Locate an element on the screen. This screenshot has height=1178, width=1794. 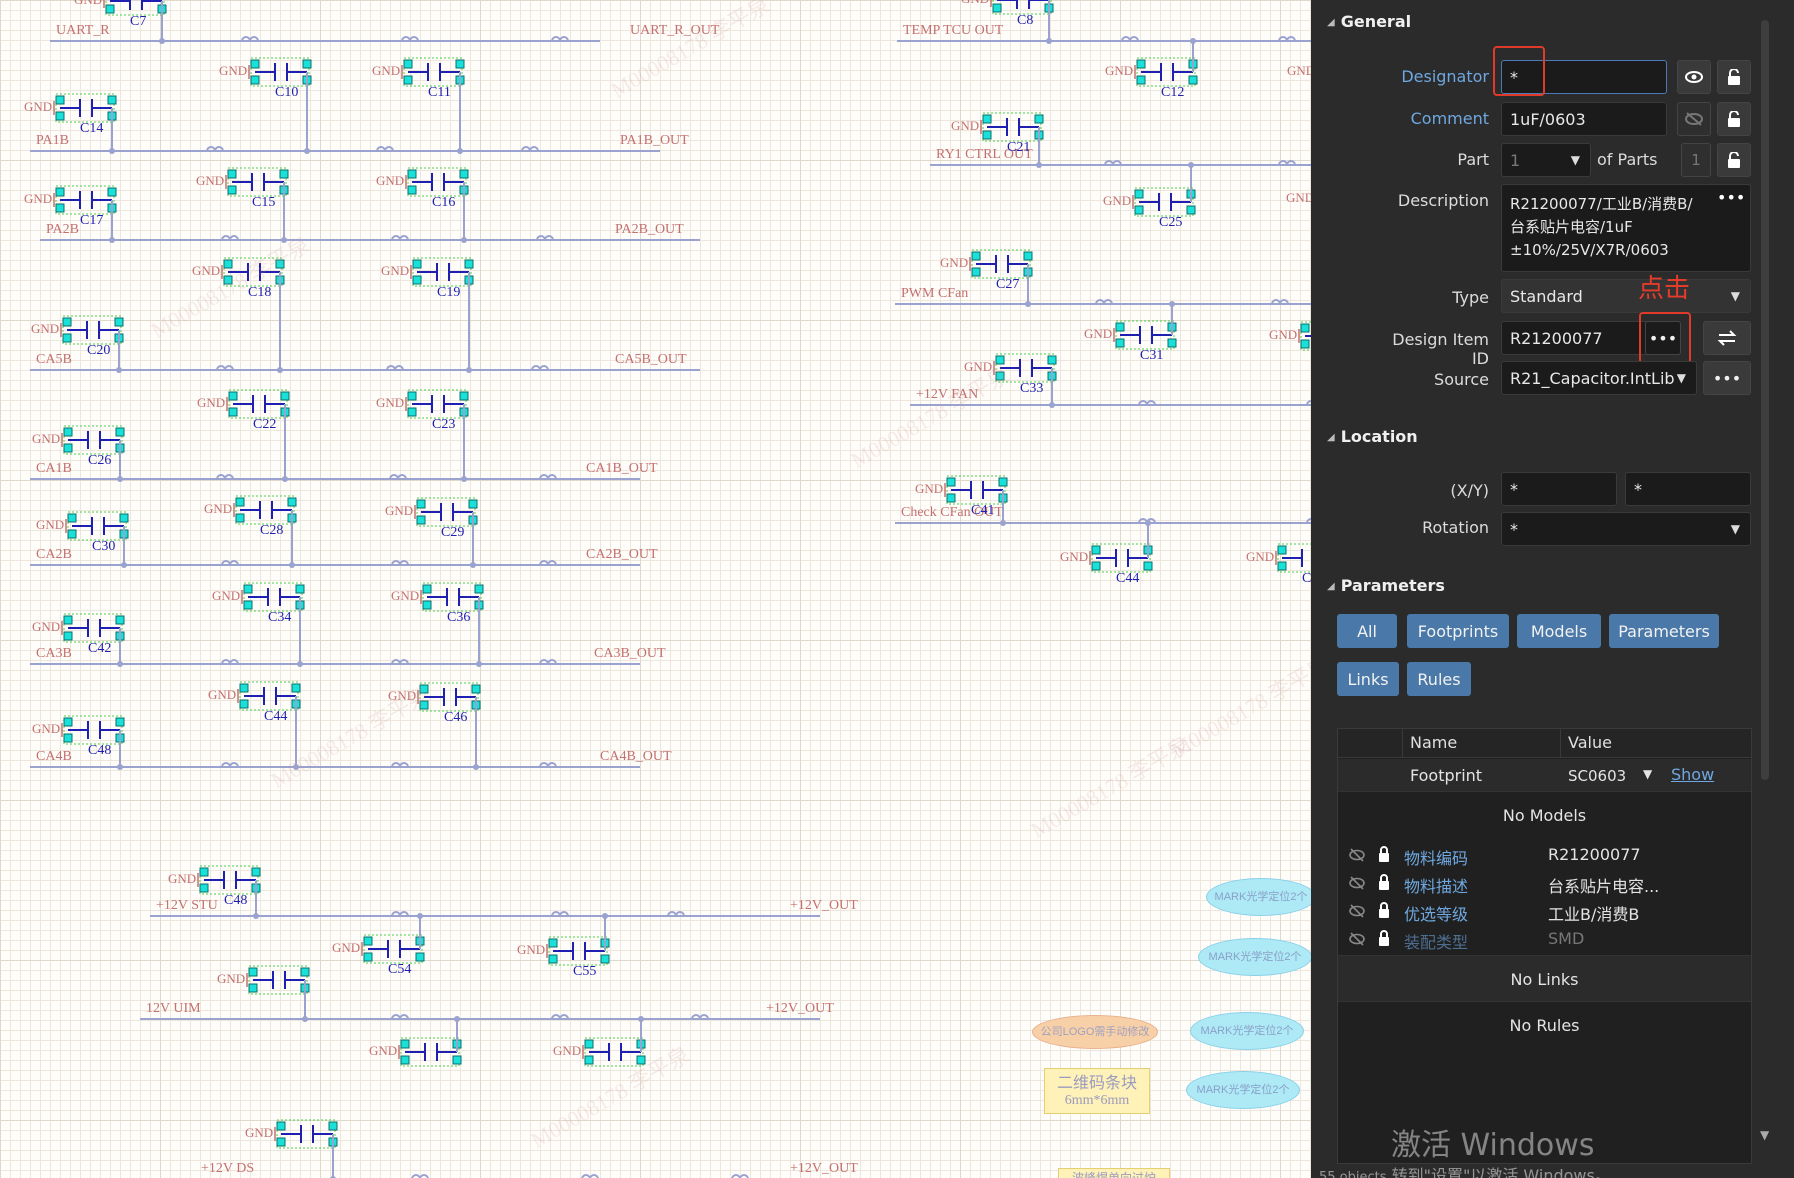
qr-code-block: 二维码条块 6mm*6mm is located at coordinates (1097, 1091).